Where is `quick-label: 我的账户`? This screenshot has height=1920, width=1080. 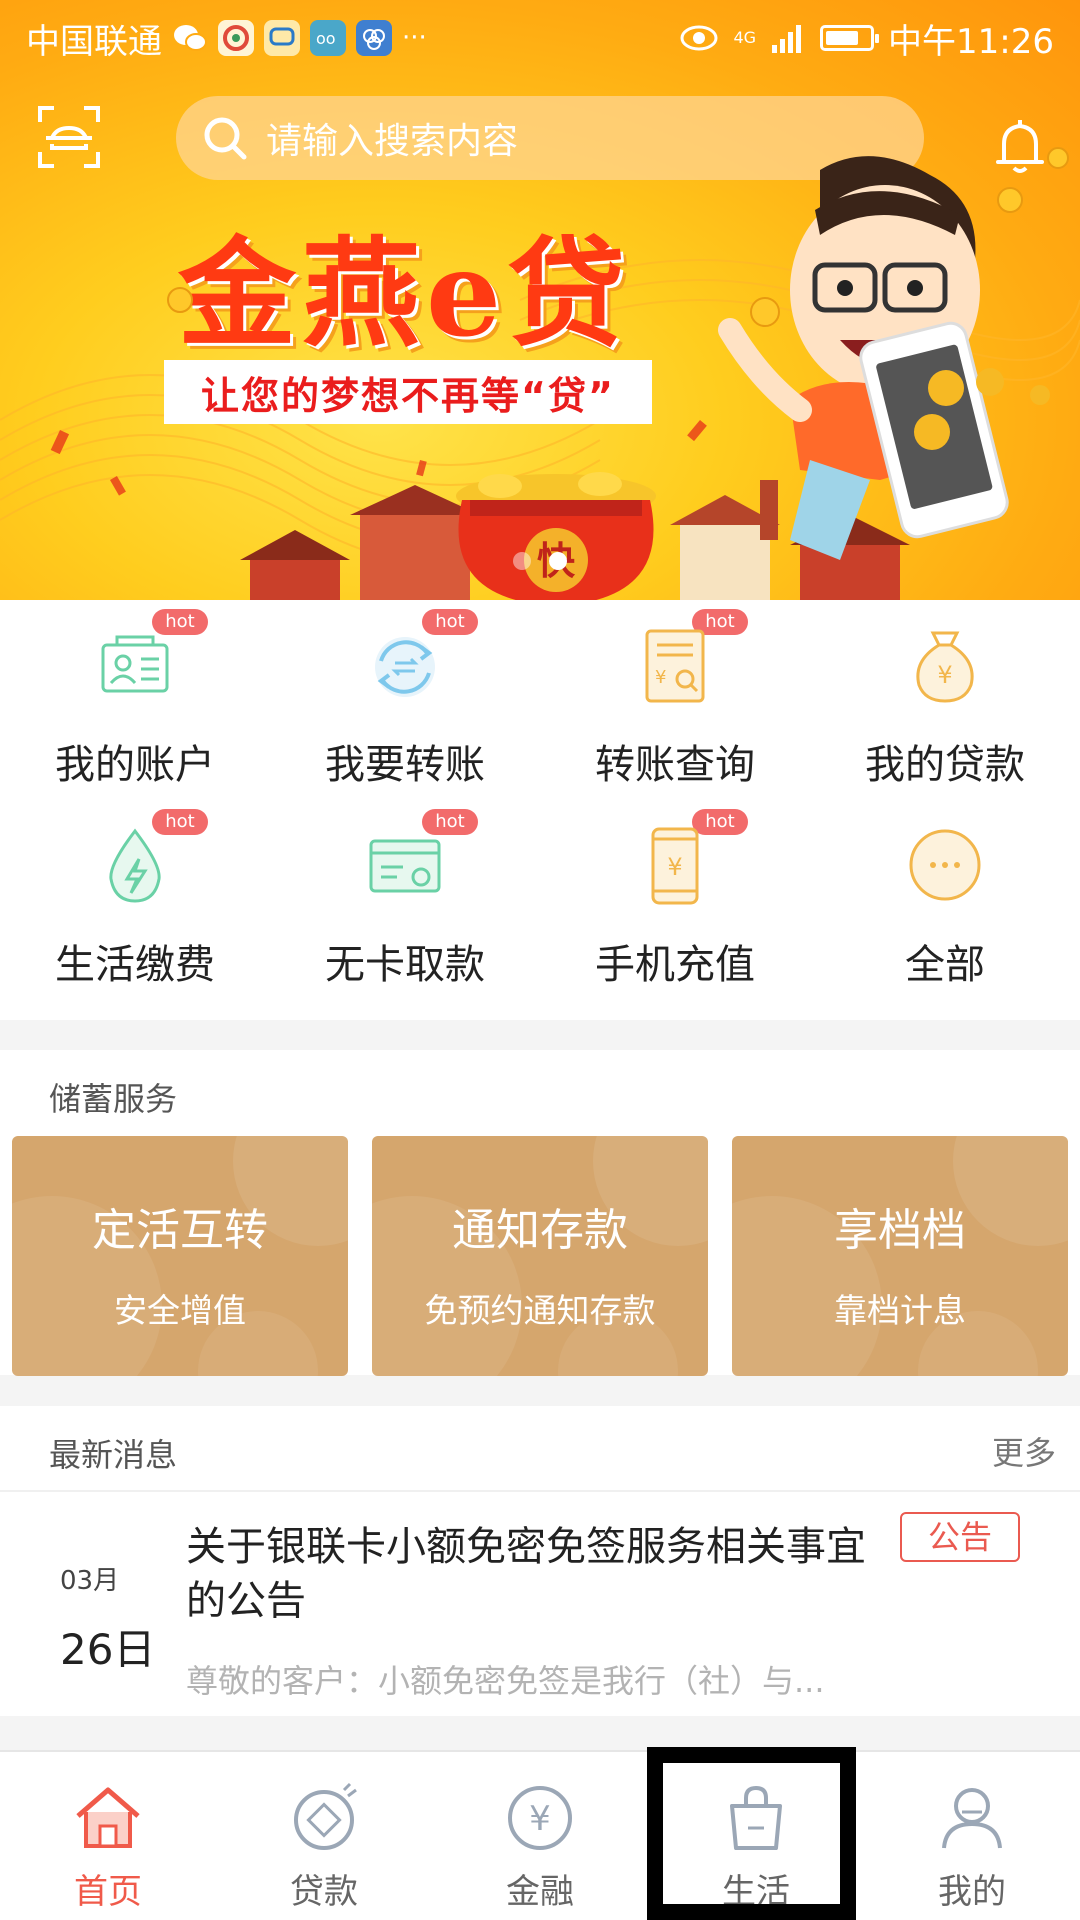 quick-label: 我的账户 is located at coordinates (135, 765).